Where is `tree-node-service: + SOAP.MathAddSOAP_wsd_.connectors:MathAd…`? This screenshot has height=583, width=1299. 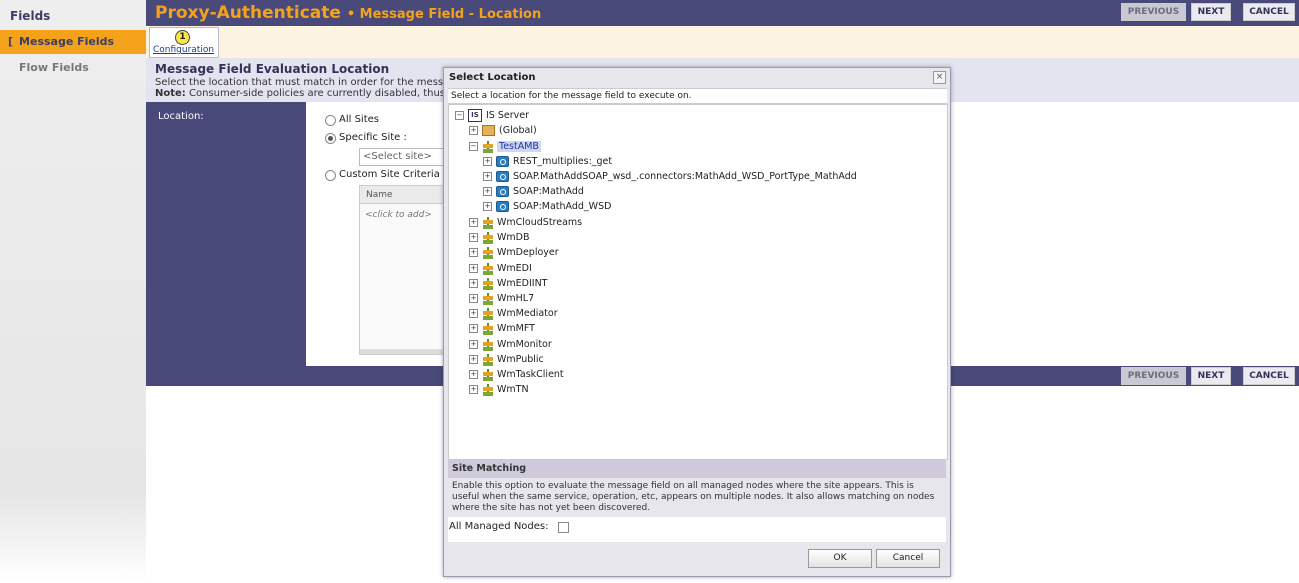 tree-node-service: + SOAP.MathAddSOAP_wsd_.connectors:MathAd… is located at coordinates (670, 177).